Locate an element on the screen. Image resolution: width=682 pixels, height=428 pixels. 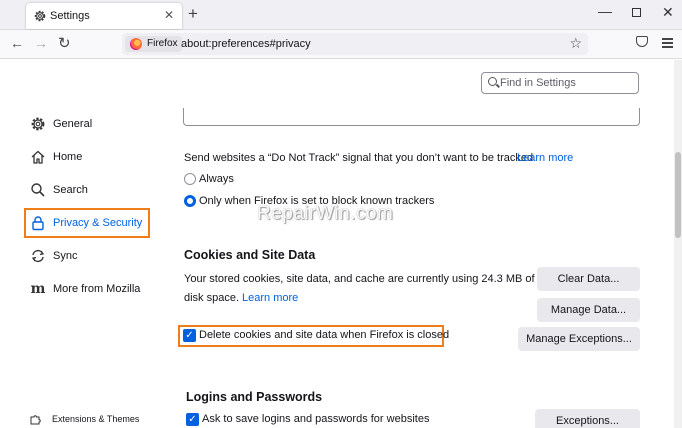
dnt-always-radio is located at coordinates (190, 179).